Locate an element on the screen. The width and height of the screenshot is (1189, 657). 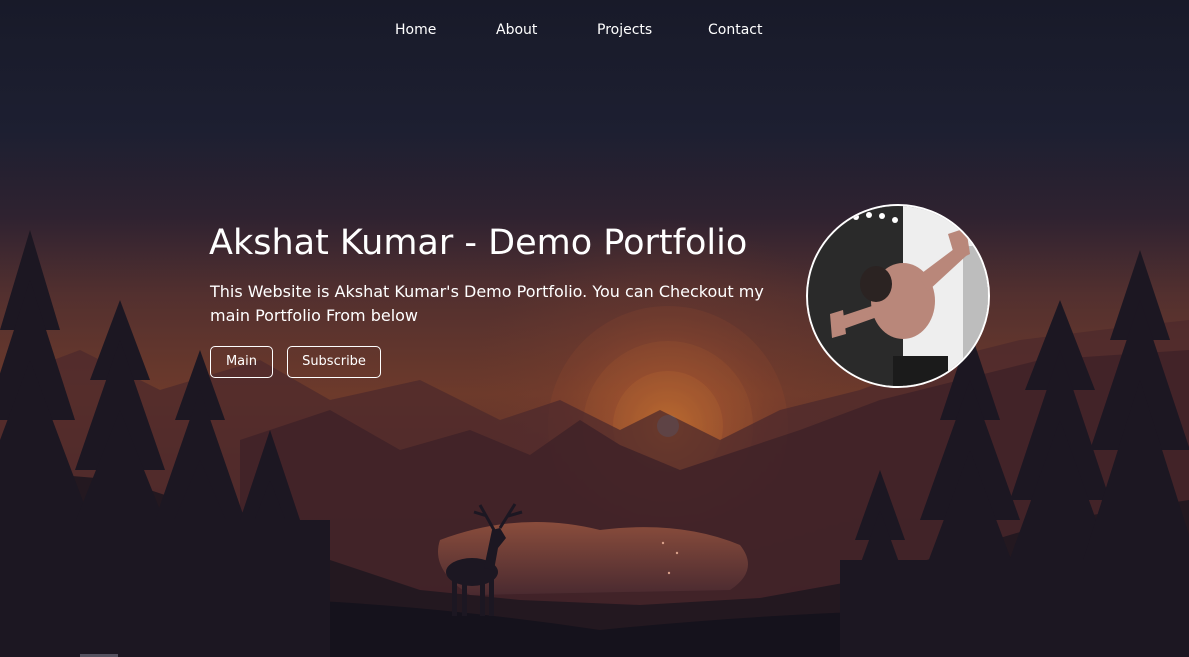
avatar is located at coordinates (898, 296).